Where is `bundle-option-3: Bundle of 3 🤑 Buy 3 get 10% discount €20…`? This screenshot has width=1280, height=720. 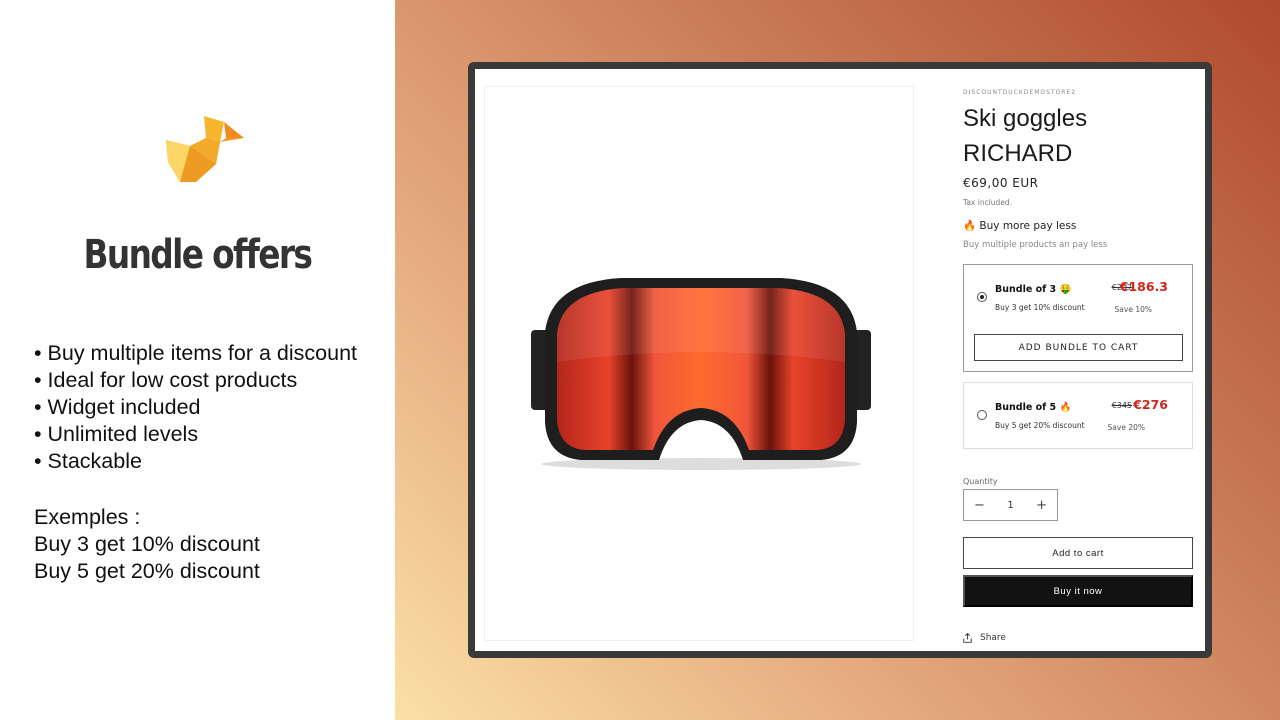
bundle-option-3: Bundle of 3 🤑 Buy 3 get 10% discount €20… is located at coordinates (1078, 318).